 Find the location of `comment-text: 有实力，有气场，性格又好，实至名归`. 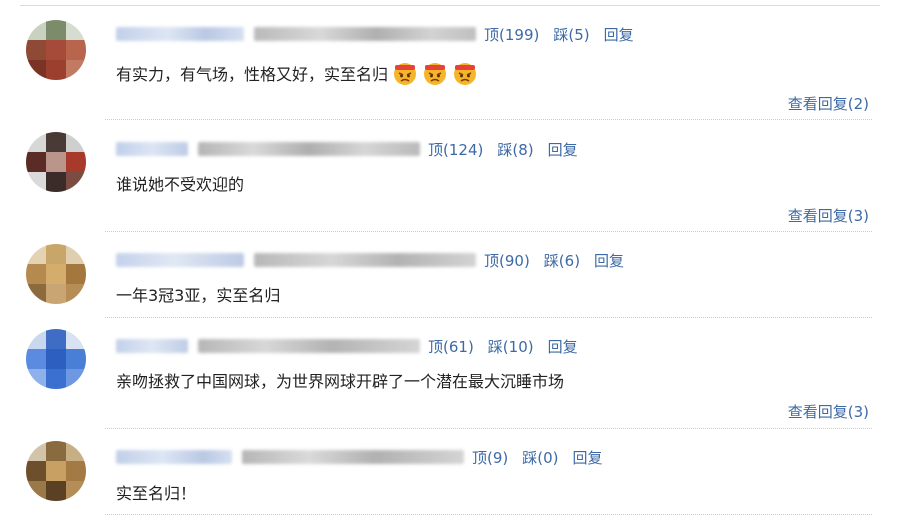

comment-text: 有实力，有气场，性格又好，实至名归 is located at coordinates (252, 74).